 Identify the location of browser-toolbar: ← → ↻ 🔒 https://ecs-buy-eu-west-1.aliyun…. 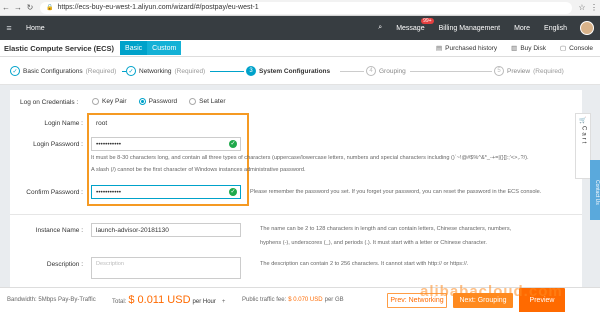
(300, 8).